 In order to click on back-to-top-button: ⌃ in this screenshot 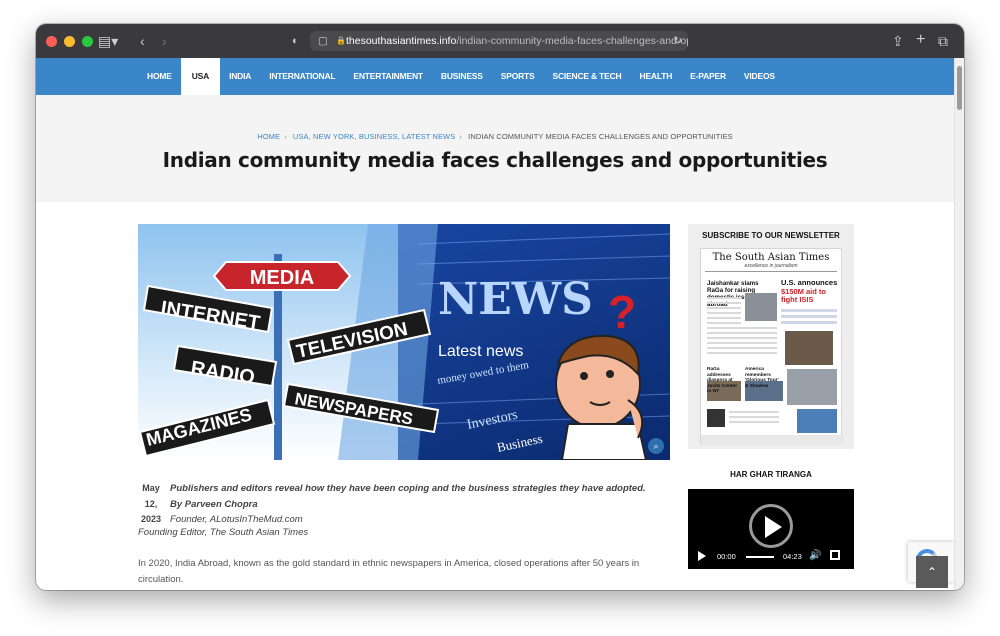, I will do `click(932, 572)`.